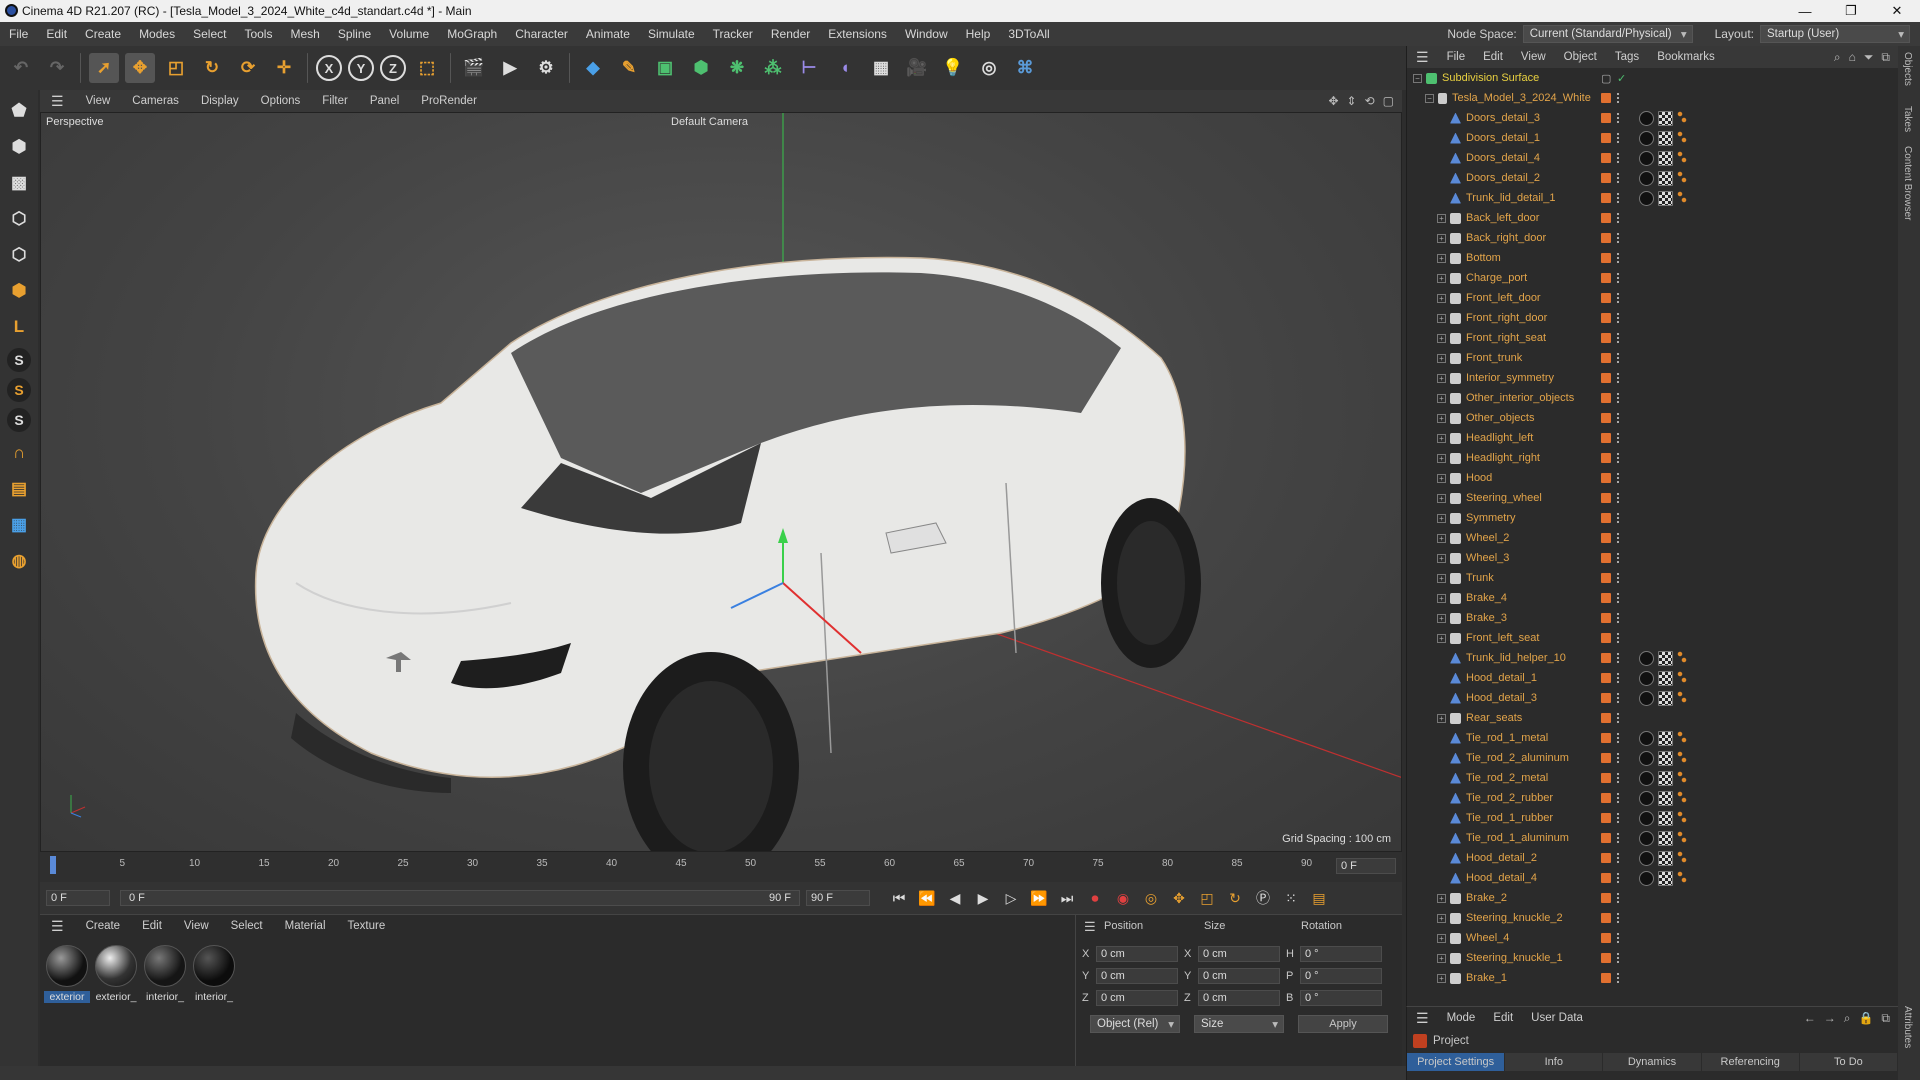 The height and width of the screenshot is (1080, 1920). Describe the element at coordinates (1606, 78) in the screenshot. I see `visibility-toggle-icon: ▢` at that location.